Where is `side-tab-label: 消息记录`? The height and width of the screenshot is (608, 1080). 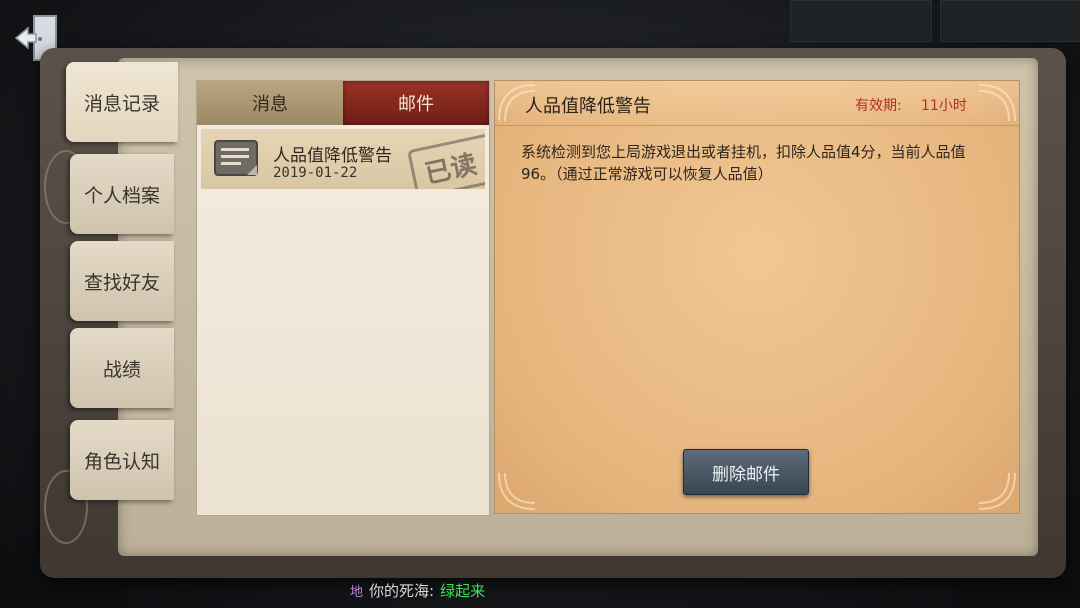
side-tab-label: 消息记录 is located at coordinates (121, 103).